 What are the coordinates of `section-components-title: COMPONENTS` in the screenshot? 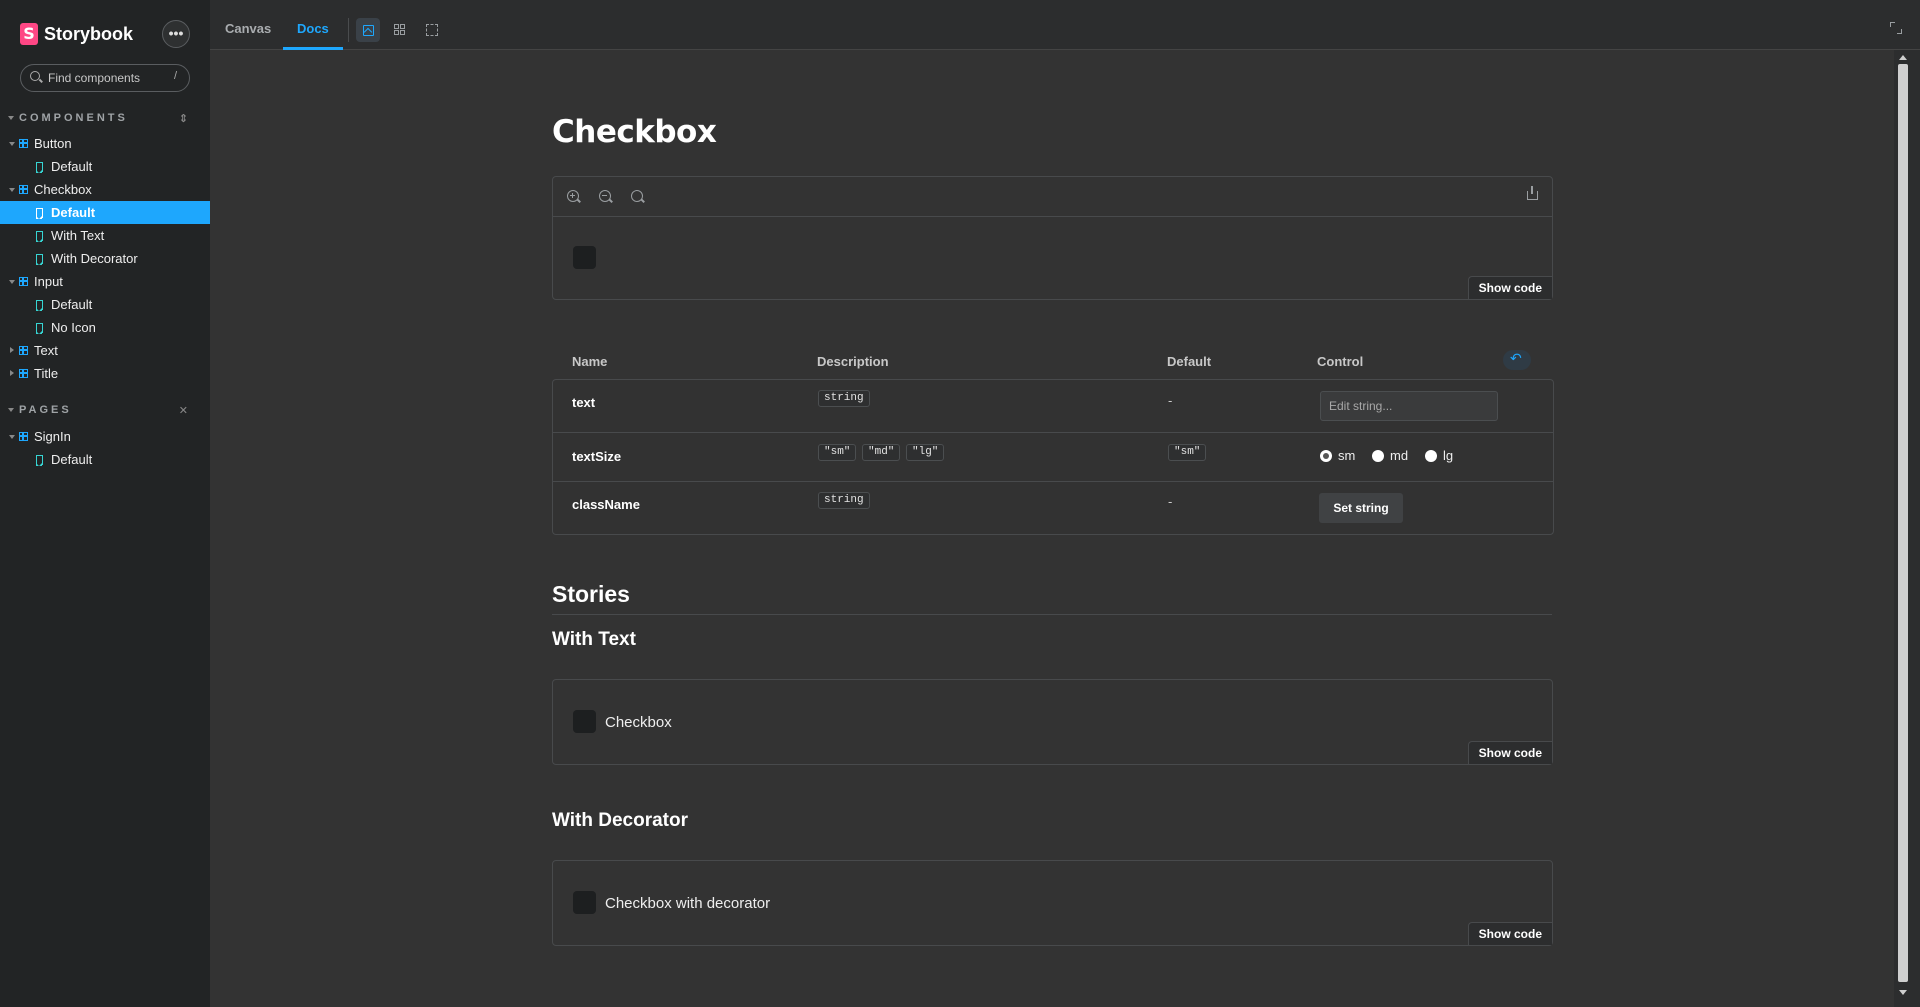 It's located at (73, 118).